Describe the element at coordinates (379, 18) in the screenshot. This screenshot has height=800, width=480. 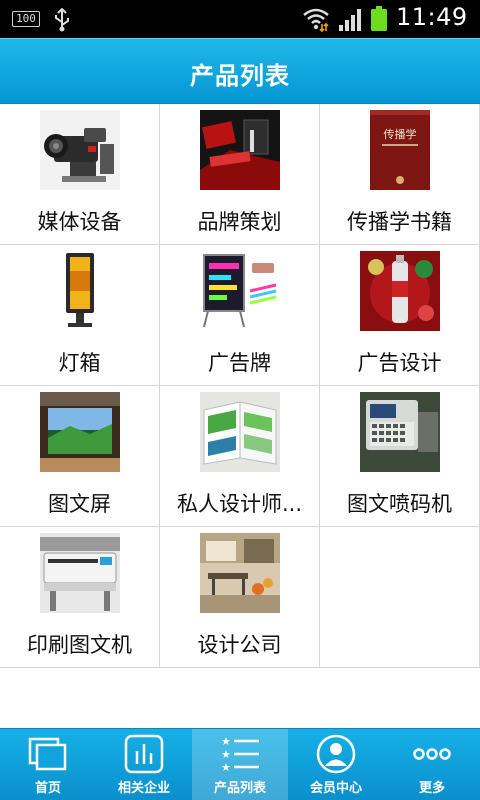
I see `battery-icon` at that location.